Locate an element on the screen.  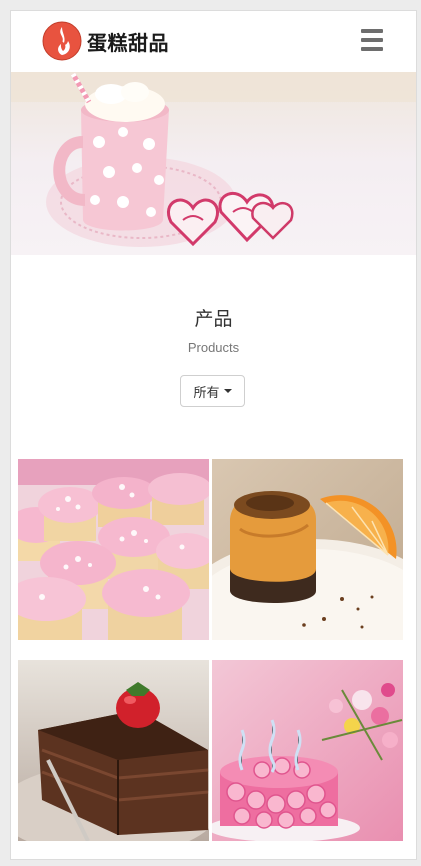
product-tile-chocolate-cake is located at coordinates (113, 750).